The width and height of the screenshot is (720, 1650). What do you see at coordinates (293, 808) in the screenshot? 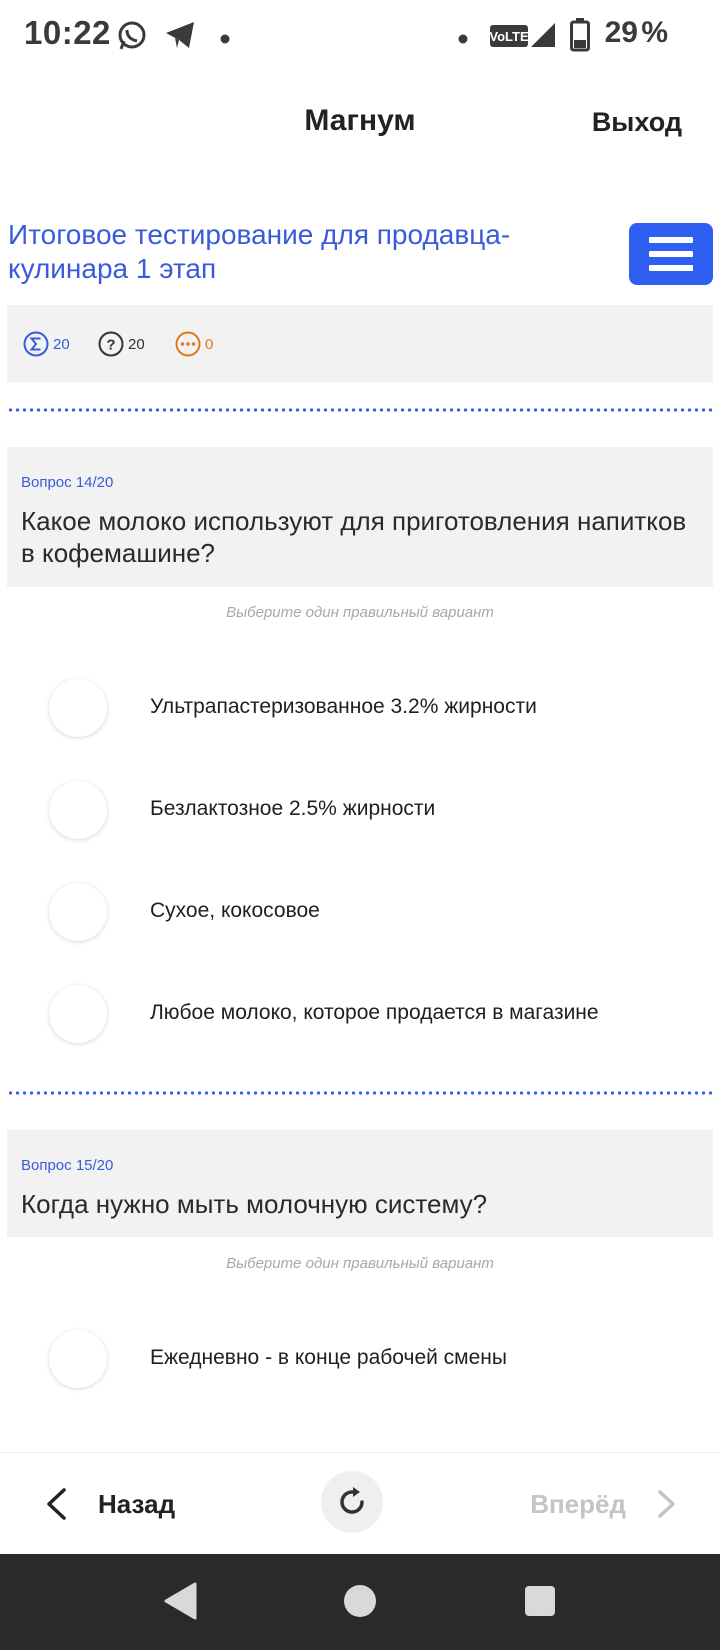
I see `option-label: Безлактозное 2.5% жирности` at bounding box center [293, 808].